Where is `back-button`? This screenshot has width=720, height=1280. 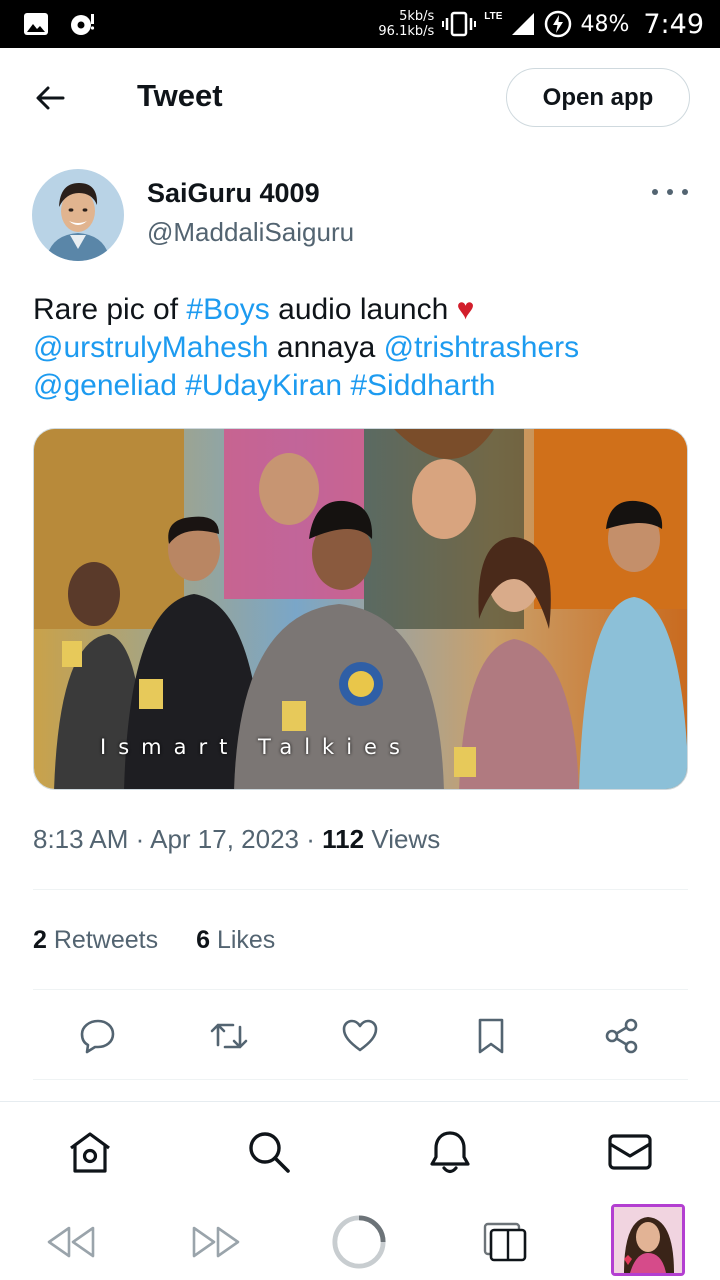
back-button is located at coordinates (50, 98).